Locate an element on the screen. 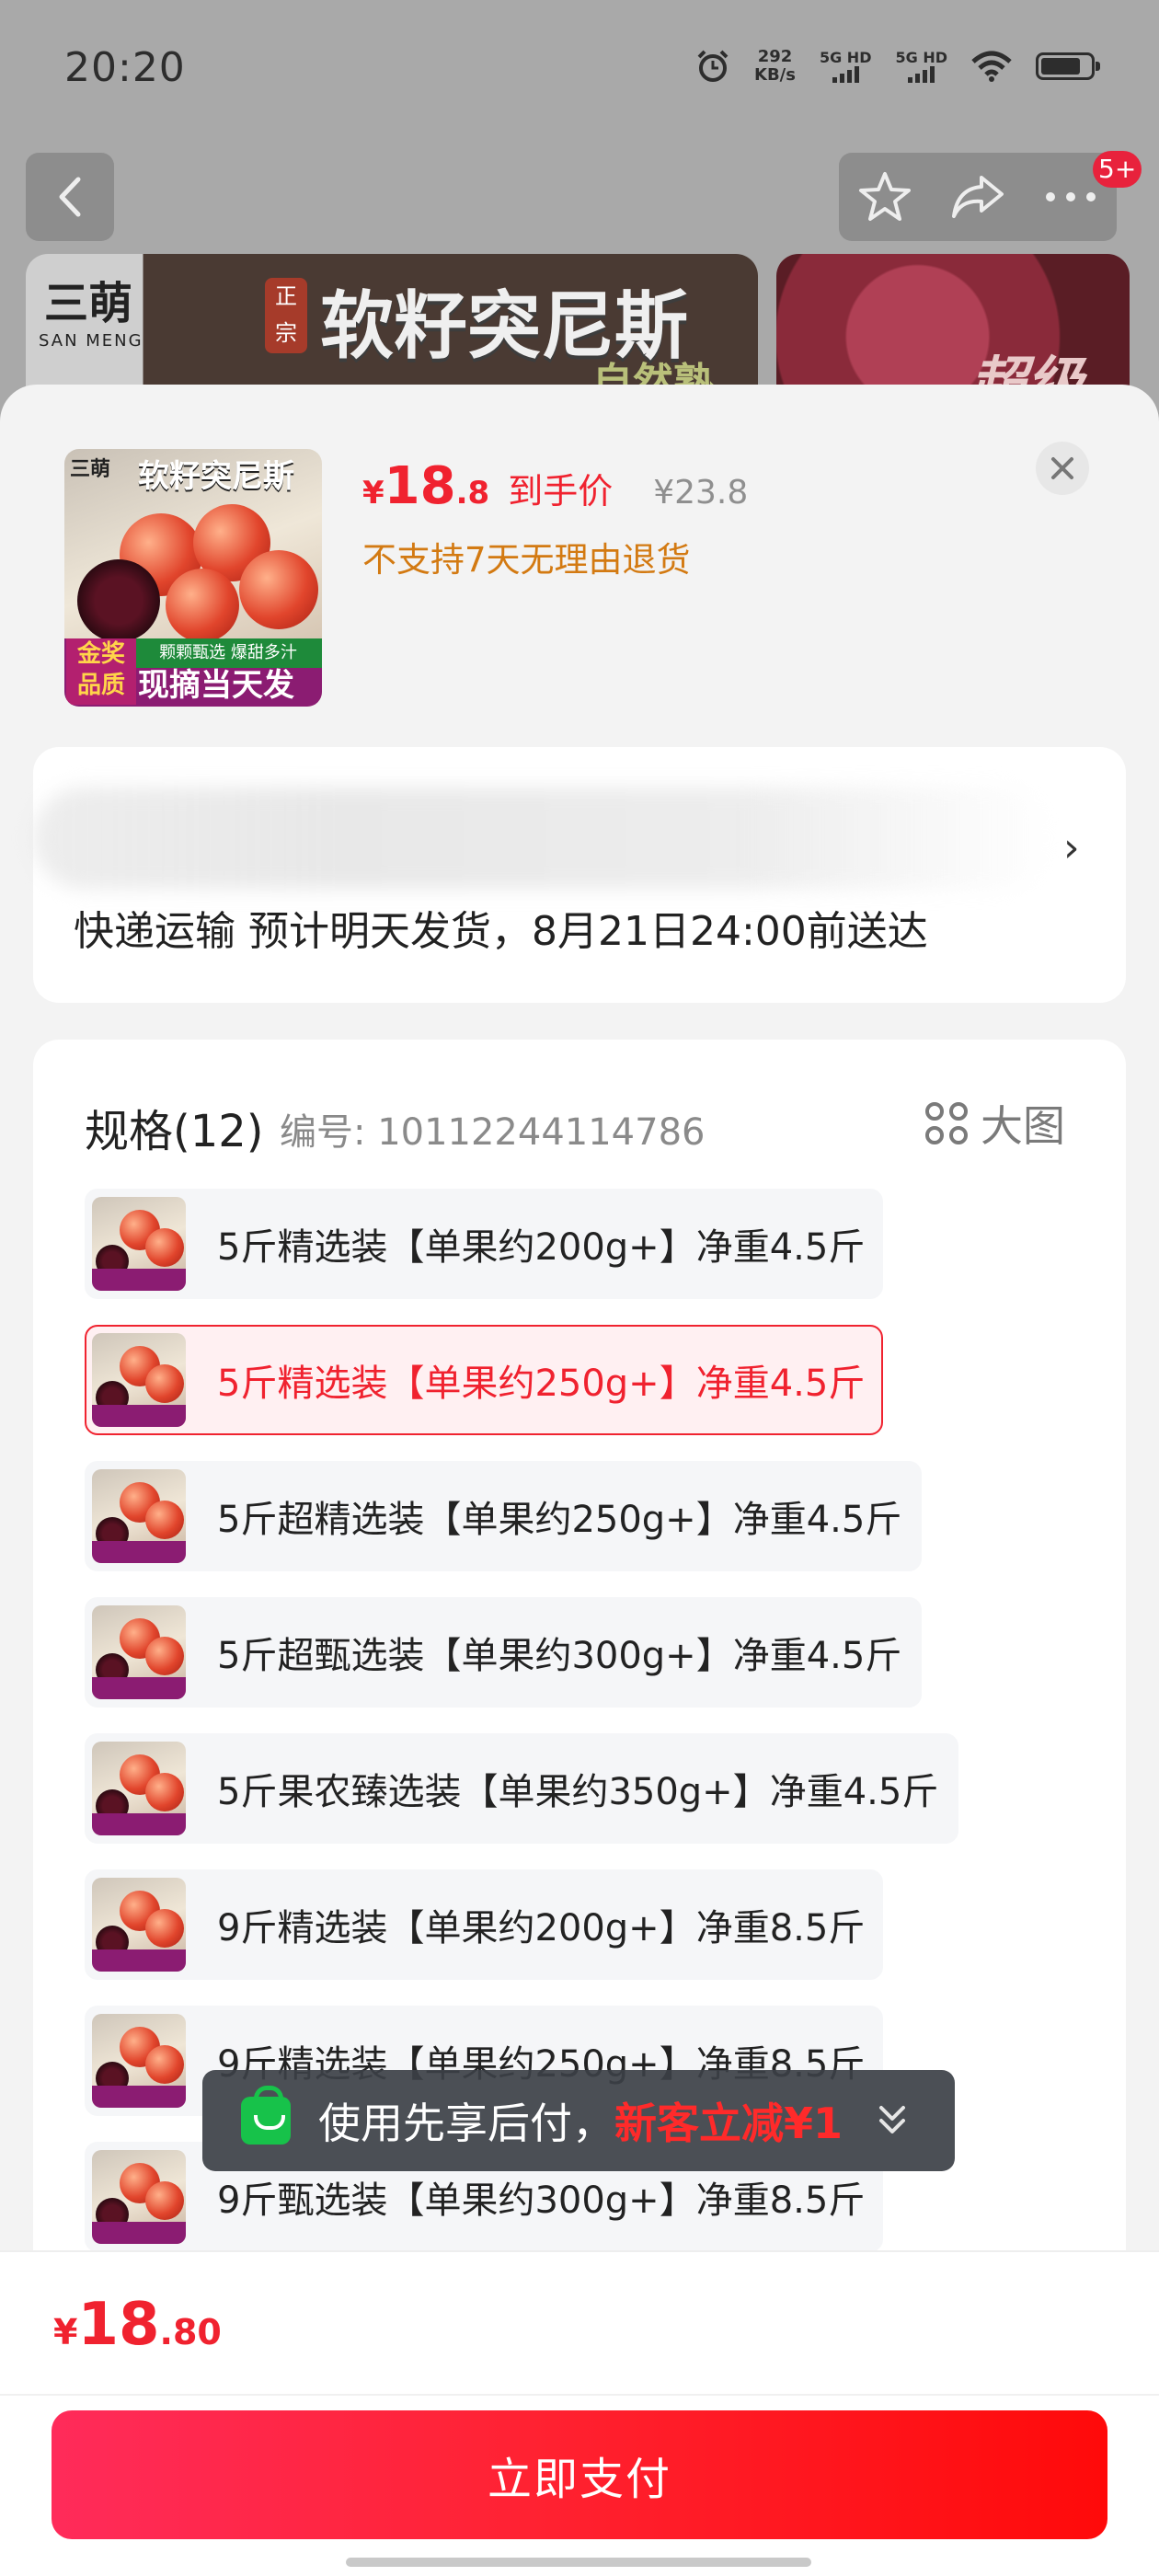  back-button is located at coordinates (70, 197).